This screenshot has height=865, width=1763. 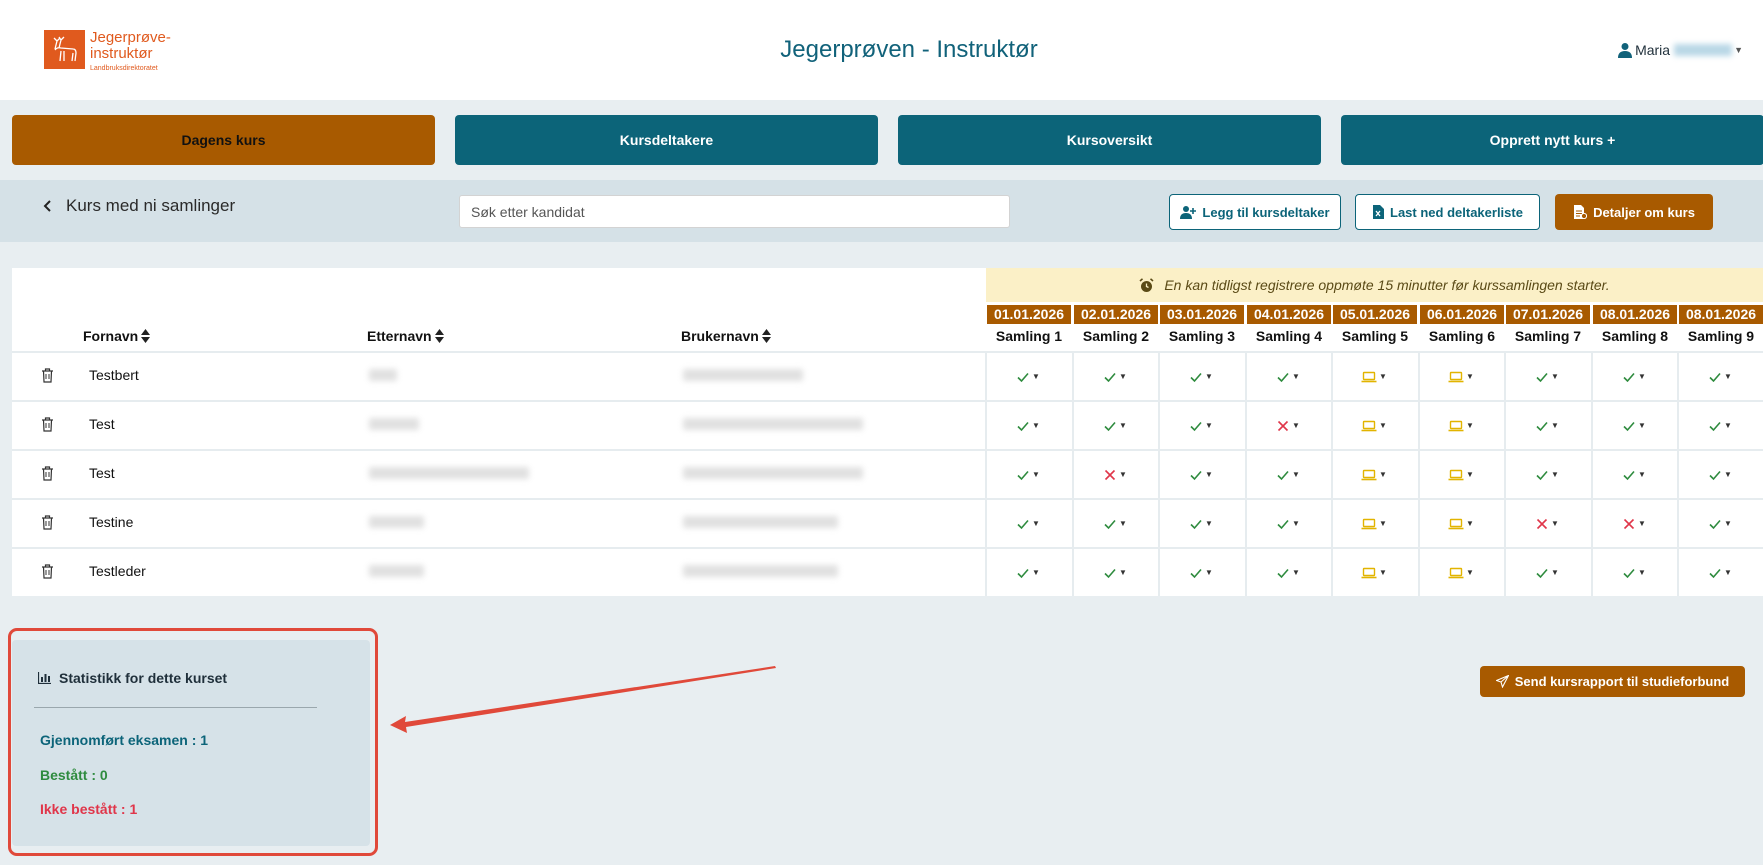 I want to click on username-cell-redacted, so click(x=773, y=473).